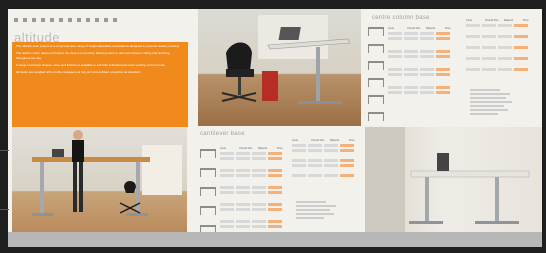 The width and height of the screenshot is (546, 253). What do you see at coordinates (453, 180) in the screenshot?
I see `photo-cantilever-desk` at bounding box center [453, 180].